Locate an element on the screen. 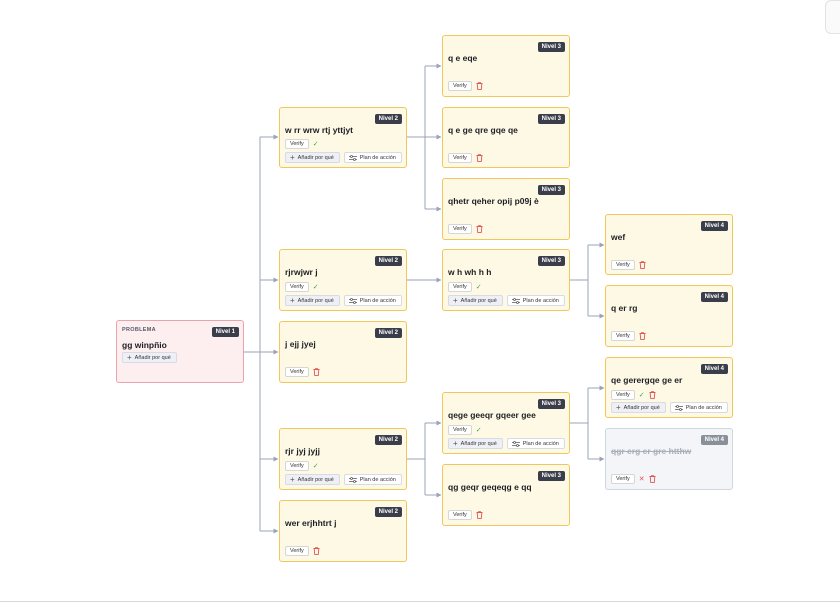 The height and width of the screenshot is (603, 840). node-actions: + Añadir por qué is located at coordinates (149, 357).